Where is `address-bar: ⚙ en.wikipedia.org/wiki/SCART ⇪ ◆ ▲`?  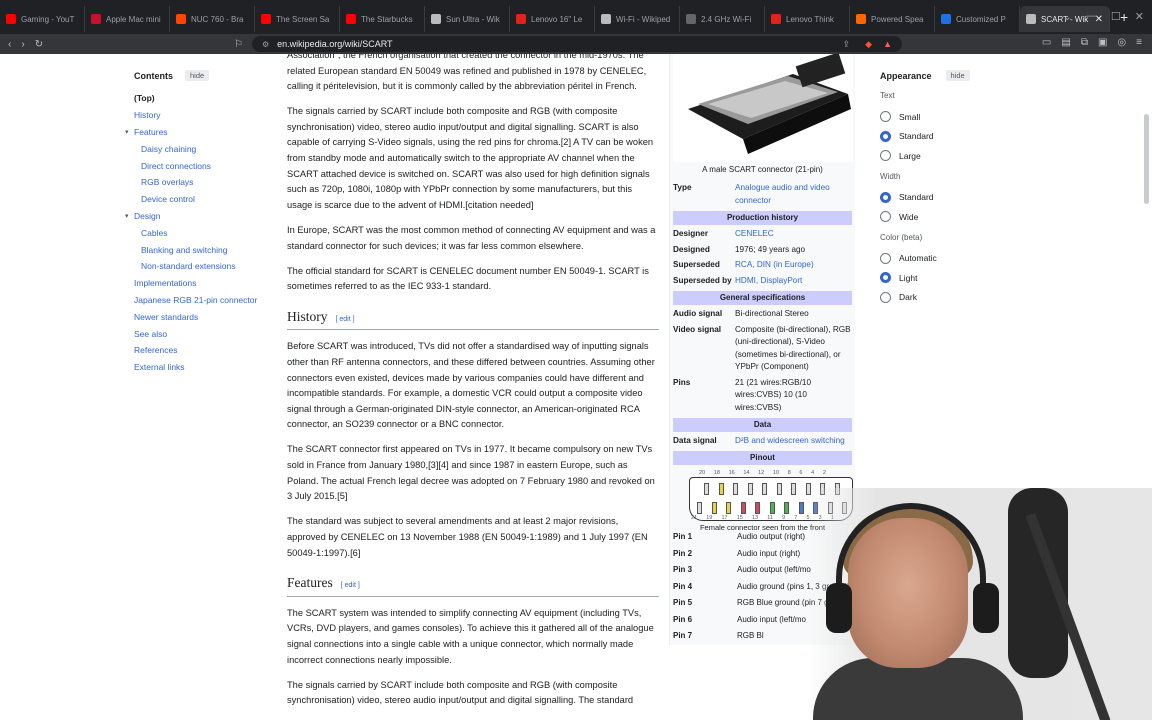 address-bar: ⚙ en.wikipedia.org/wiki/SCART ⇪ ◆ ▲ is located at coordinates (577, 44).